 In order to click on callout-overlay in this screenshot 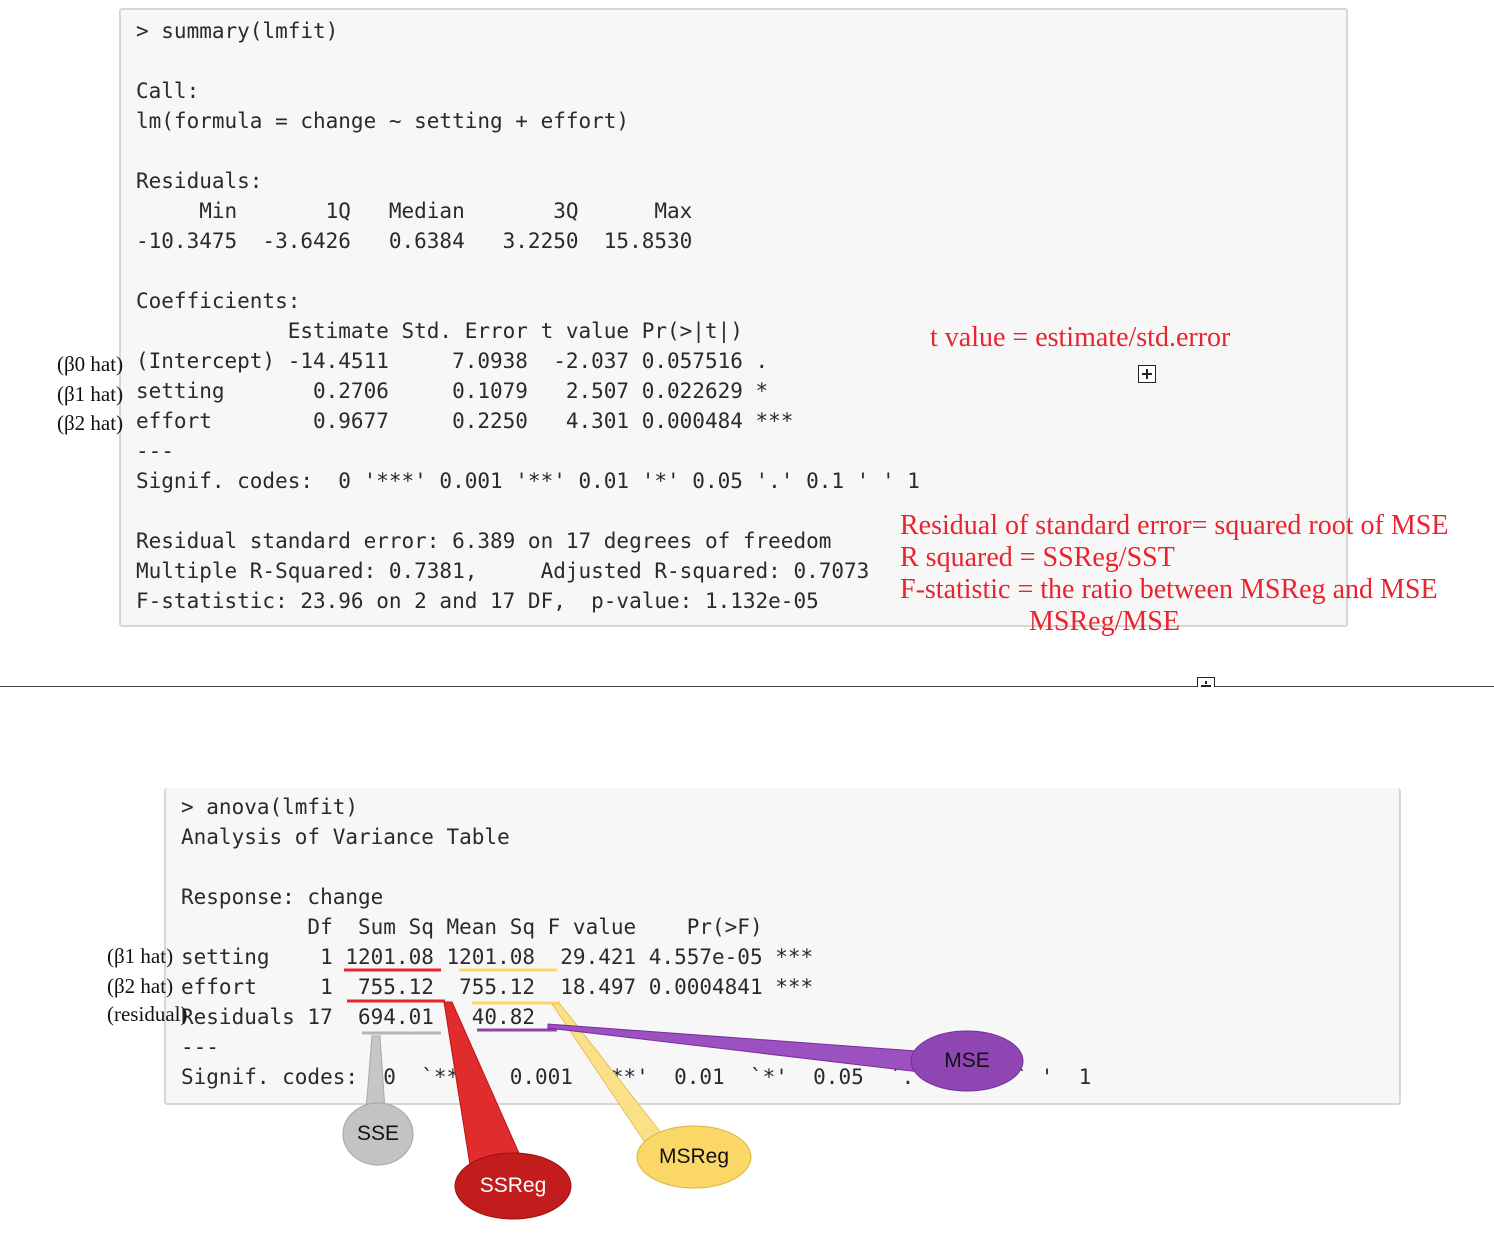, I will do `click(683, 1094)`.